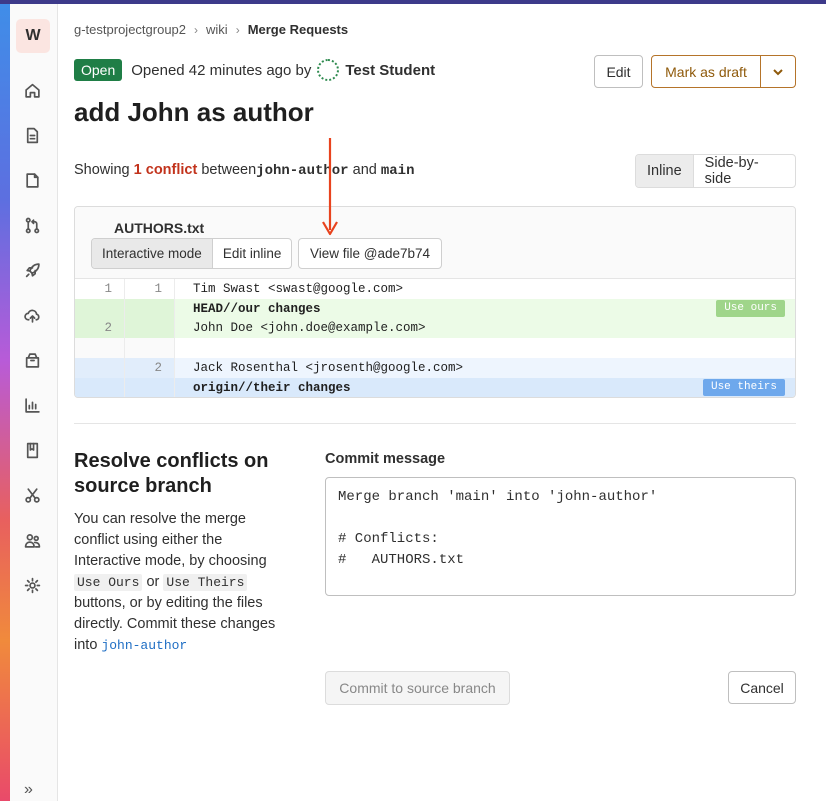  Describe the element at coordinates (171, 473) in the screenshot. I see `resolve-heading: Resolve conflicts on source branch` at that location.